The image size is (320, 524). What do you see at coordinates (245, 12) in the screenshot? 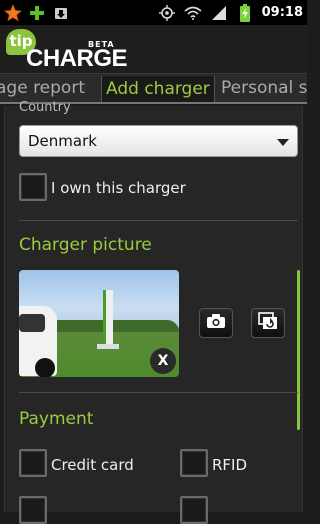
I see `battery-charging-icon` at bounding box center [245, 12].